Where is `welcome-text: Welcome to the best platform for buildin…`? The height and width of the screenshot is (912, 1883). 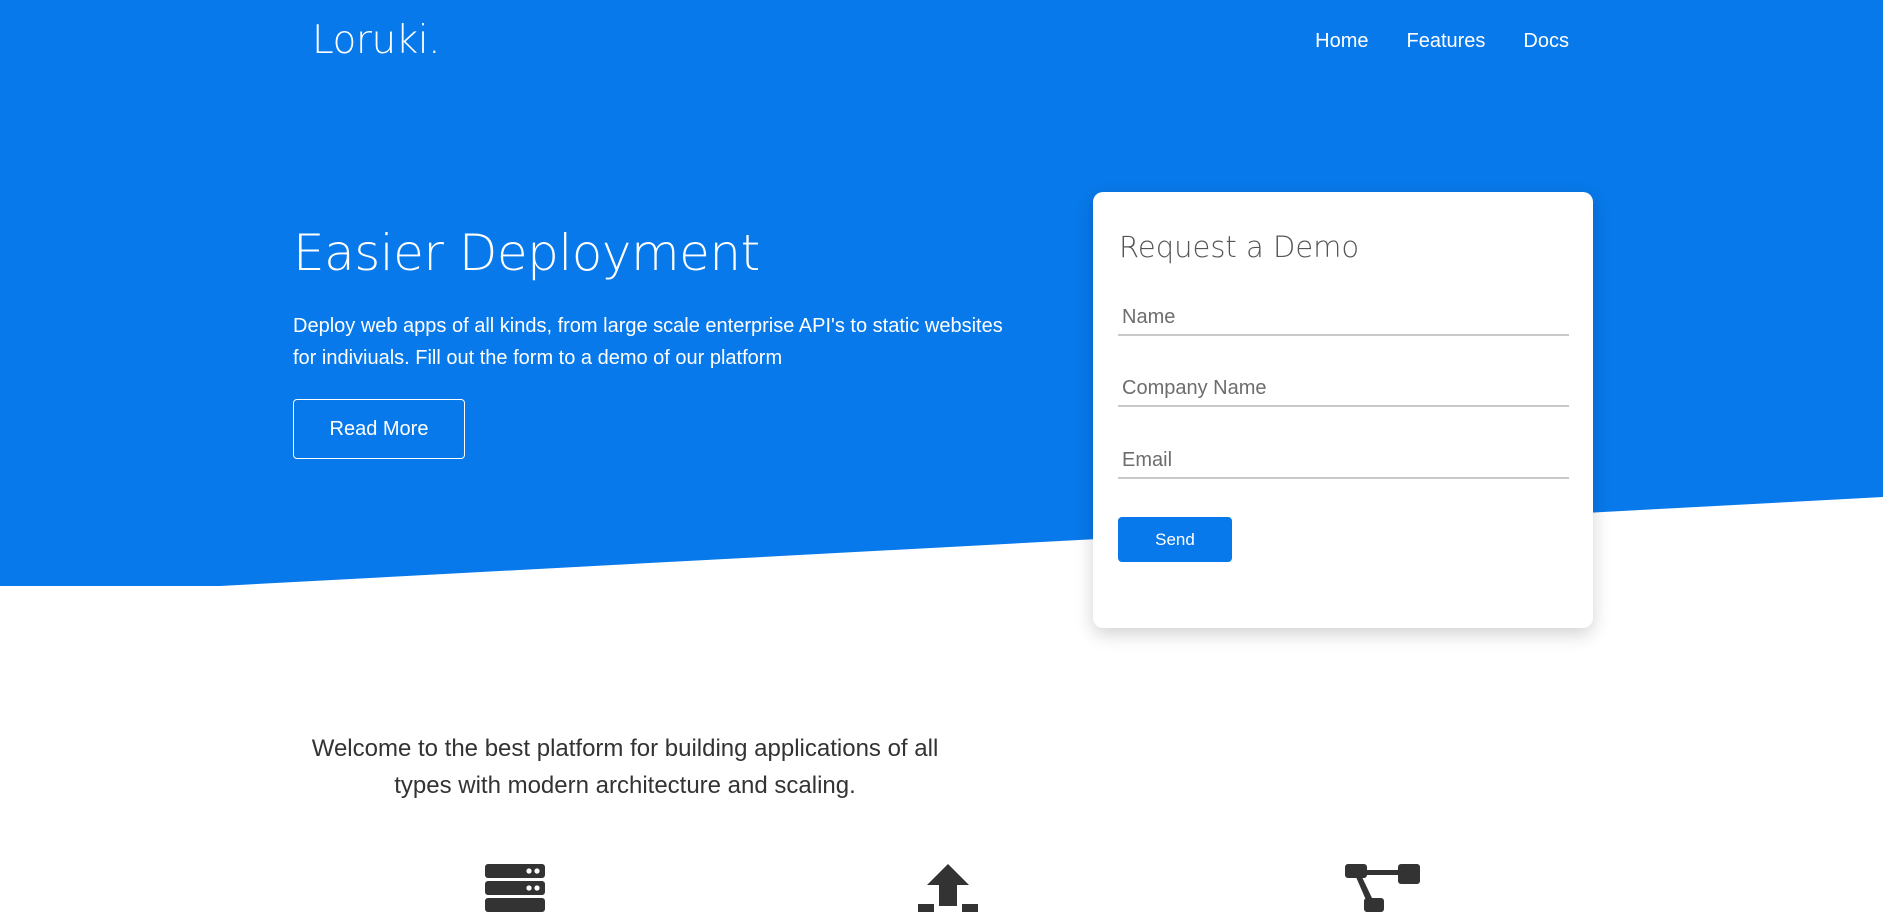
welcome-text: Welcome to the best platform for buildin… is located at coordinates (625, 767).